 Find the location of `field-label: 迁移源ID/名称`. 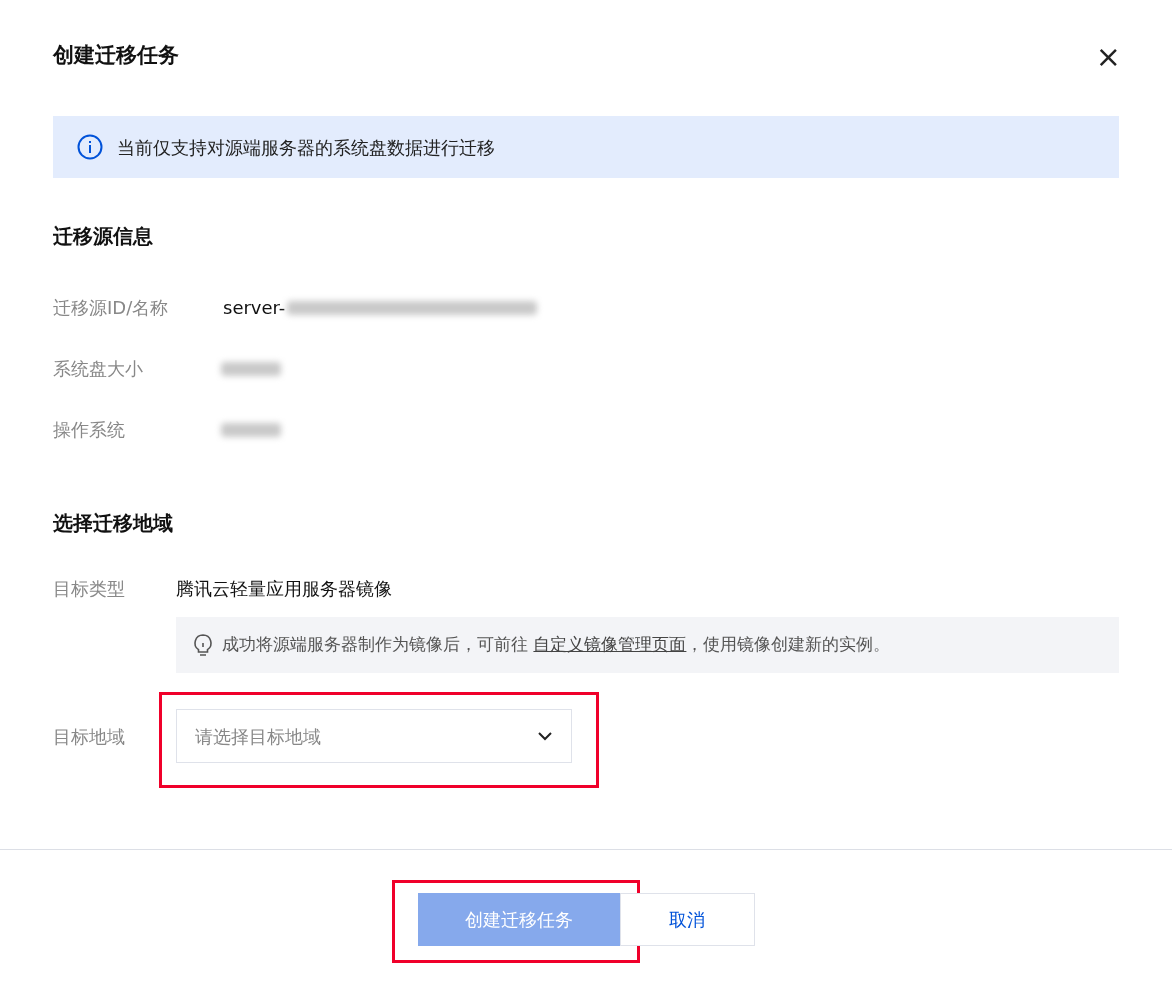

field-label: 迁移源ID/名称 is located at coordinates (111, 308).